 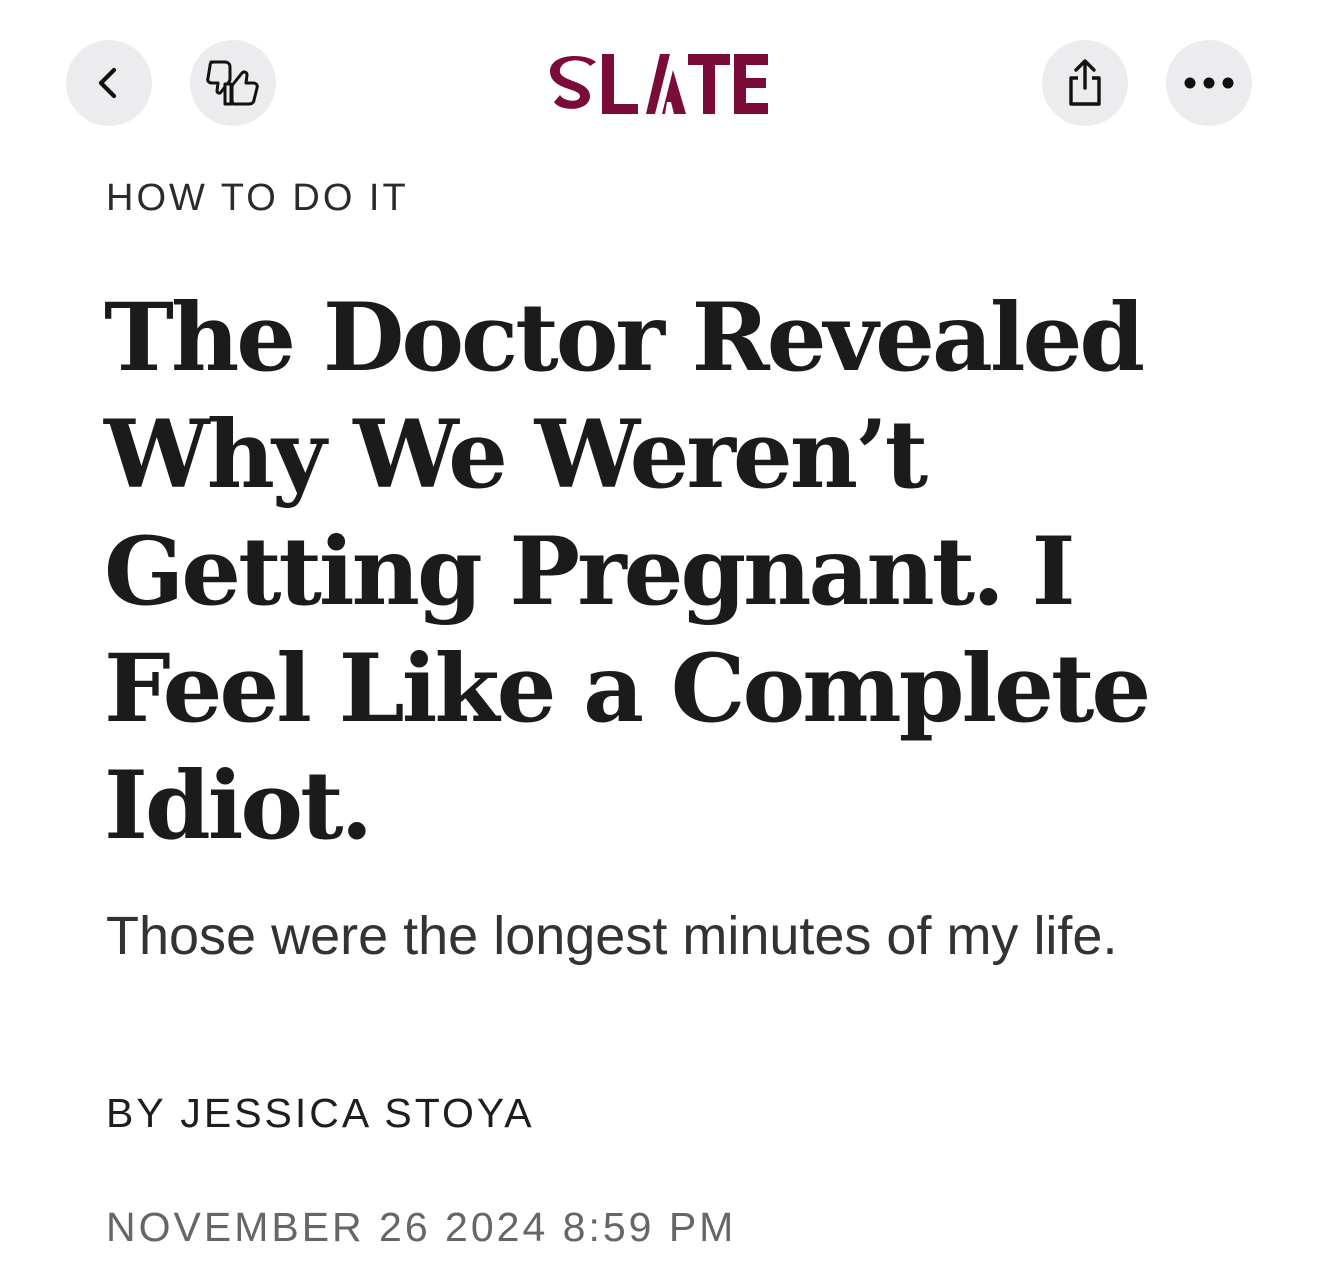 I want to click on more-options-button, so click(x=1209, y=83).